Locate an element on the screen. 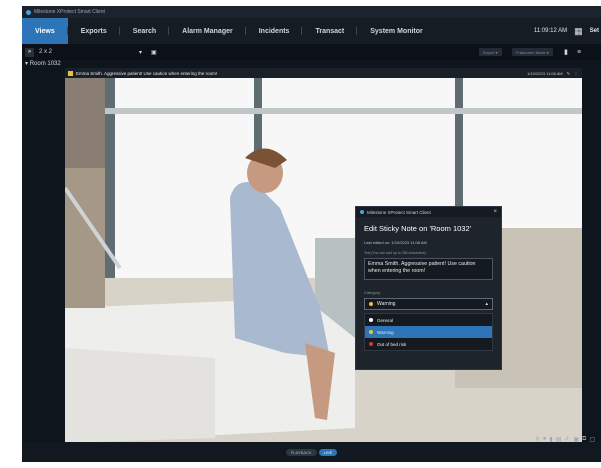 This screenshot has width=601, height=468. option-warning: Warning is located at coordinates (428, 332).